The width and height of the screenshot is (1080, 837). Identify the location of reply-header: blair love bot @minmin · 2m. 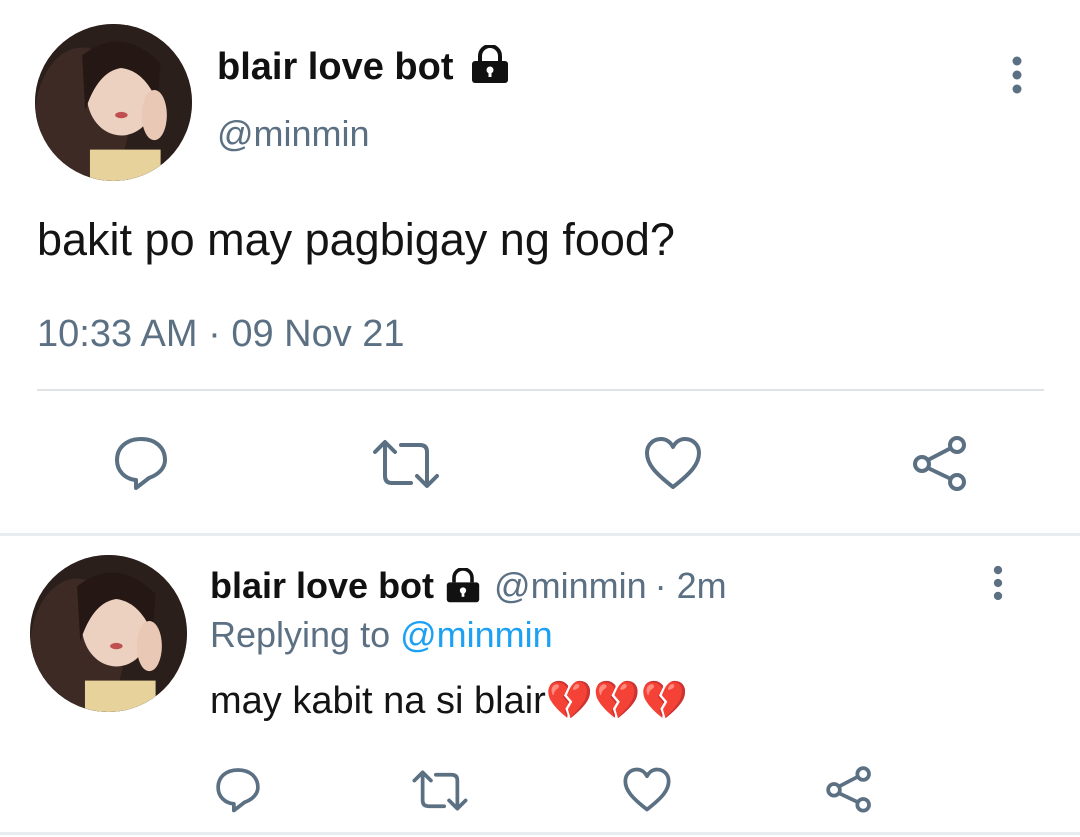
(468, 586).